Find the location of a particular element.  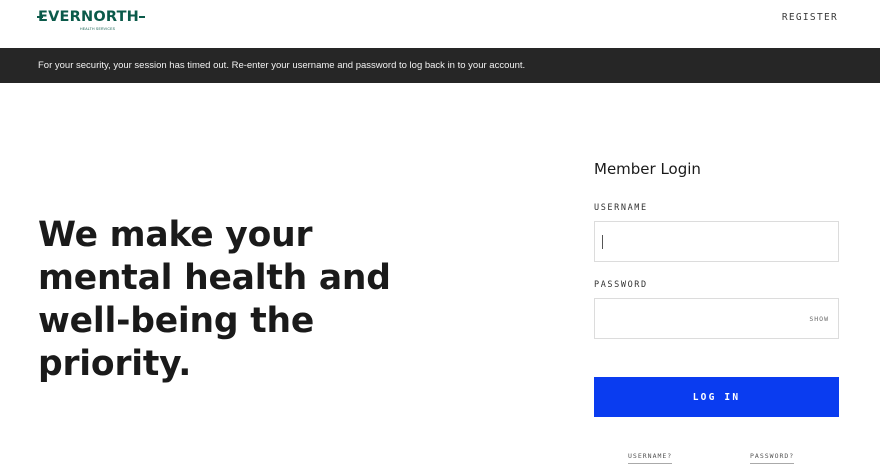

password-field-box: SHOW is located at coordinates (716, 318).